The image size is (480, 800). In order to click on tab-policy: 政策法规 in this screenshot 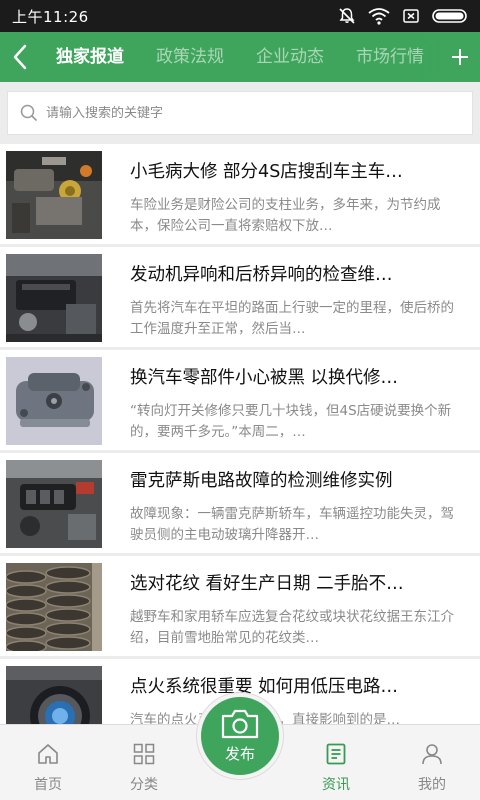, I will do `click(190, 57)`.